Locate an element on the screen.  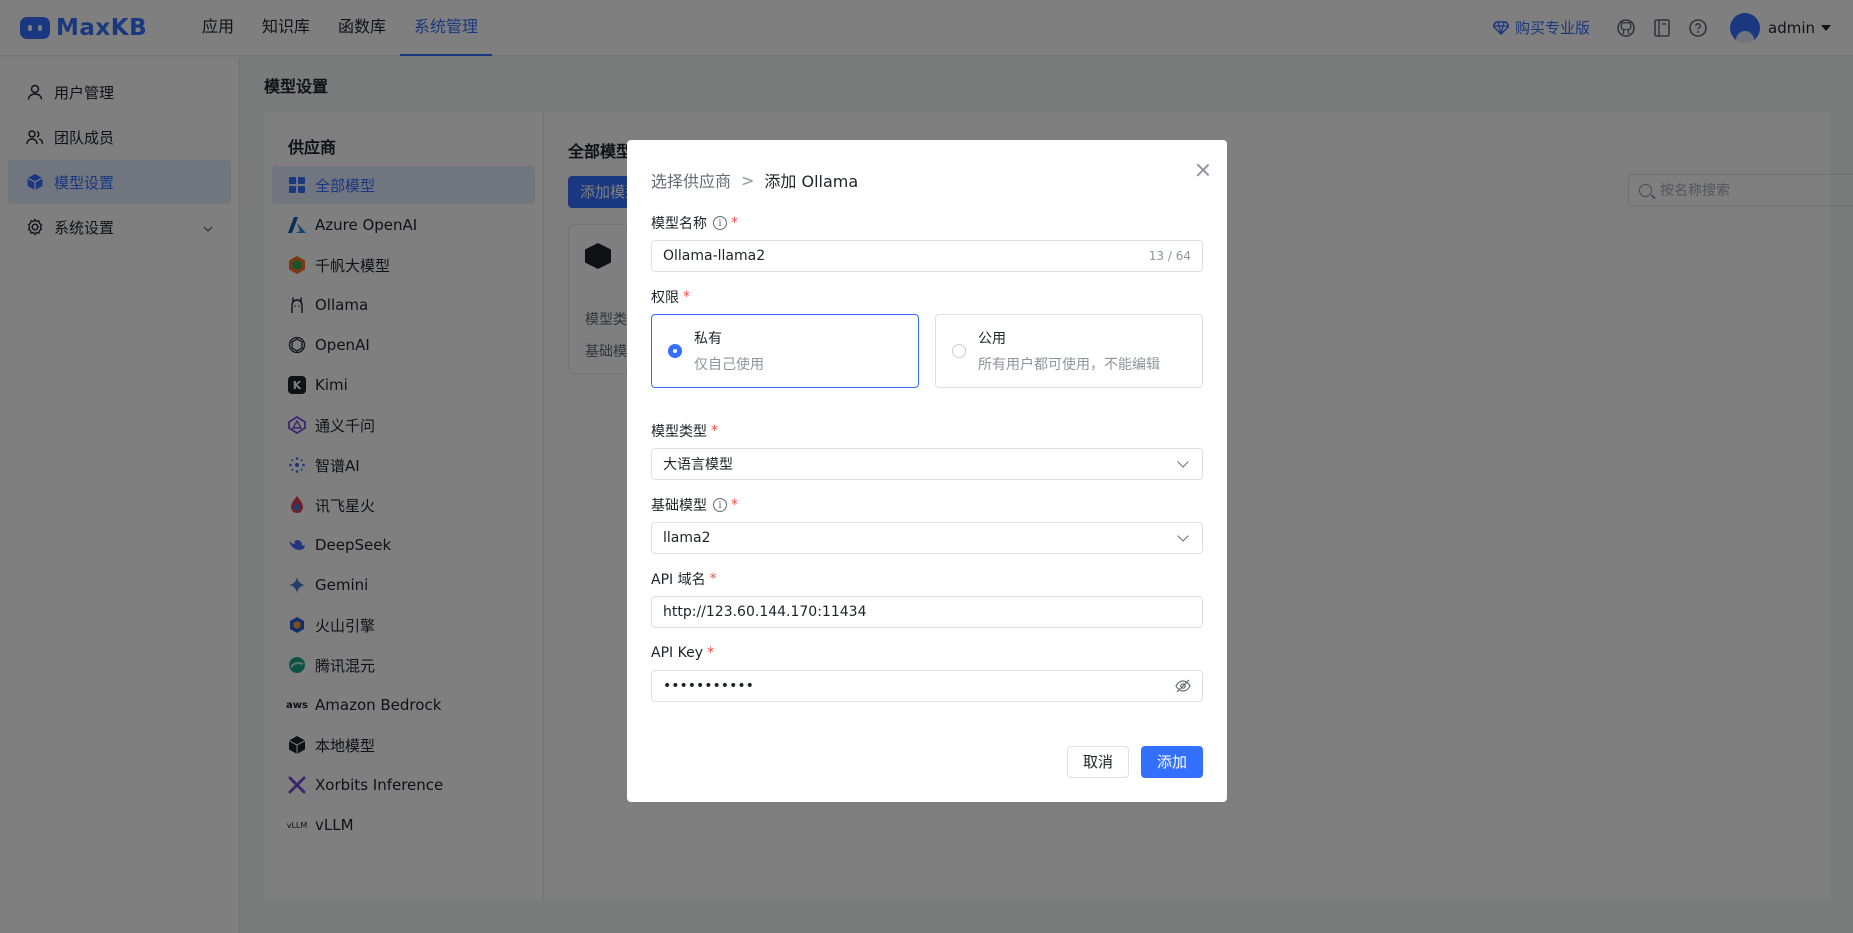
api-domain-group: API 域名 * http://123.60.144.170:11434 is located at coordinates (927, 598).